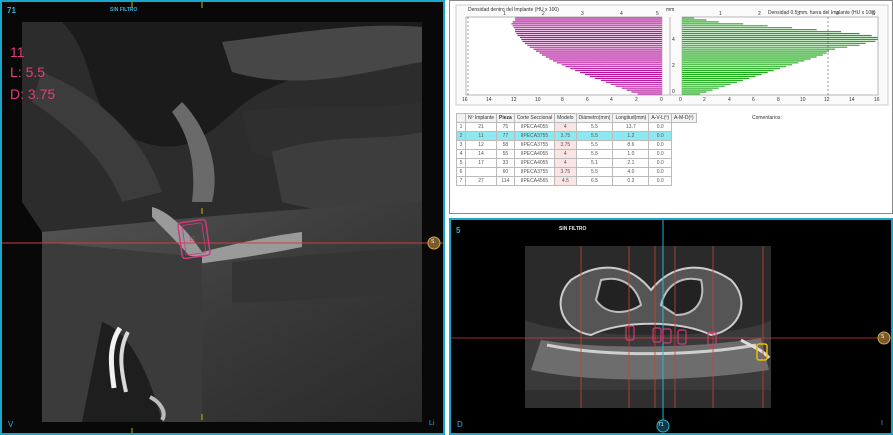 The image size is (893, 435). I want to click on table-row: 1 21 75 IIPECA4055 4 5.5 13.7 0.0, so click(576, 127).